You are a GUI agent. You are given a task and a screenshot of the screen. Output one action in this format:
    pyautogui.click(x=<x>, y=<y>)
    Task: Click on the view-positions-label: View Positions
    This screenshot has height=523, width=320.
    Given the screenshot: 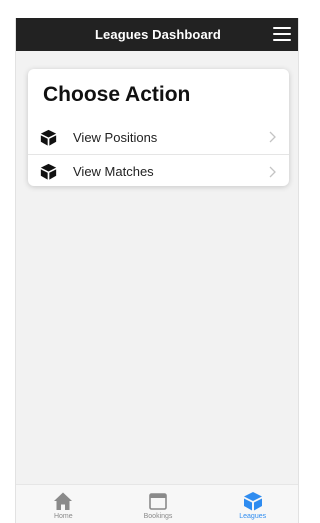 What is the action you would take?
    pyautogui.click(x=115, y=137)
    